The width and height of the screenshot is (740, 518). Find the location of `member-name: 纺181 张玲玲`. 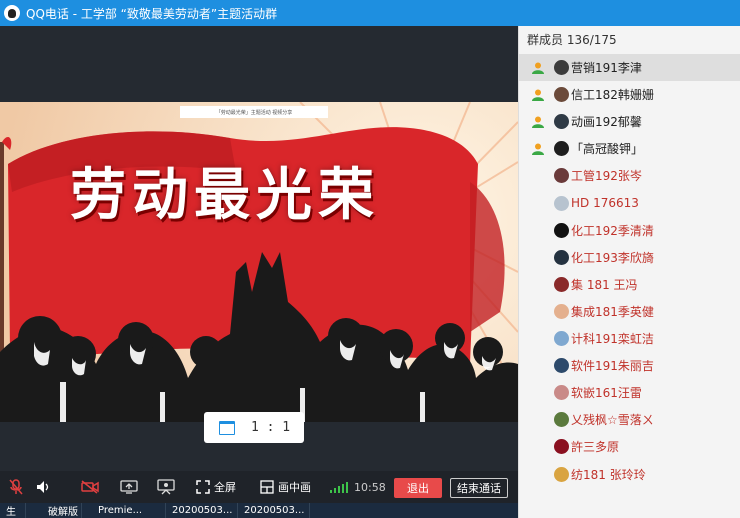

member-name: 纺181 张玲玲 is located at coordinates (608, 474).